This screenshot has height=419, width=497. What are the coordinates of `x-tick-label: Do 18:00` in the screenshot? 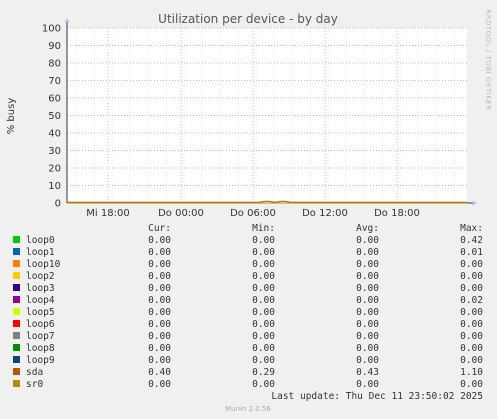 It's located at (397, 213).